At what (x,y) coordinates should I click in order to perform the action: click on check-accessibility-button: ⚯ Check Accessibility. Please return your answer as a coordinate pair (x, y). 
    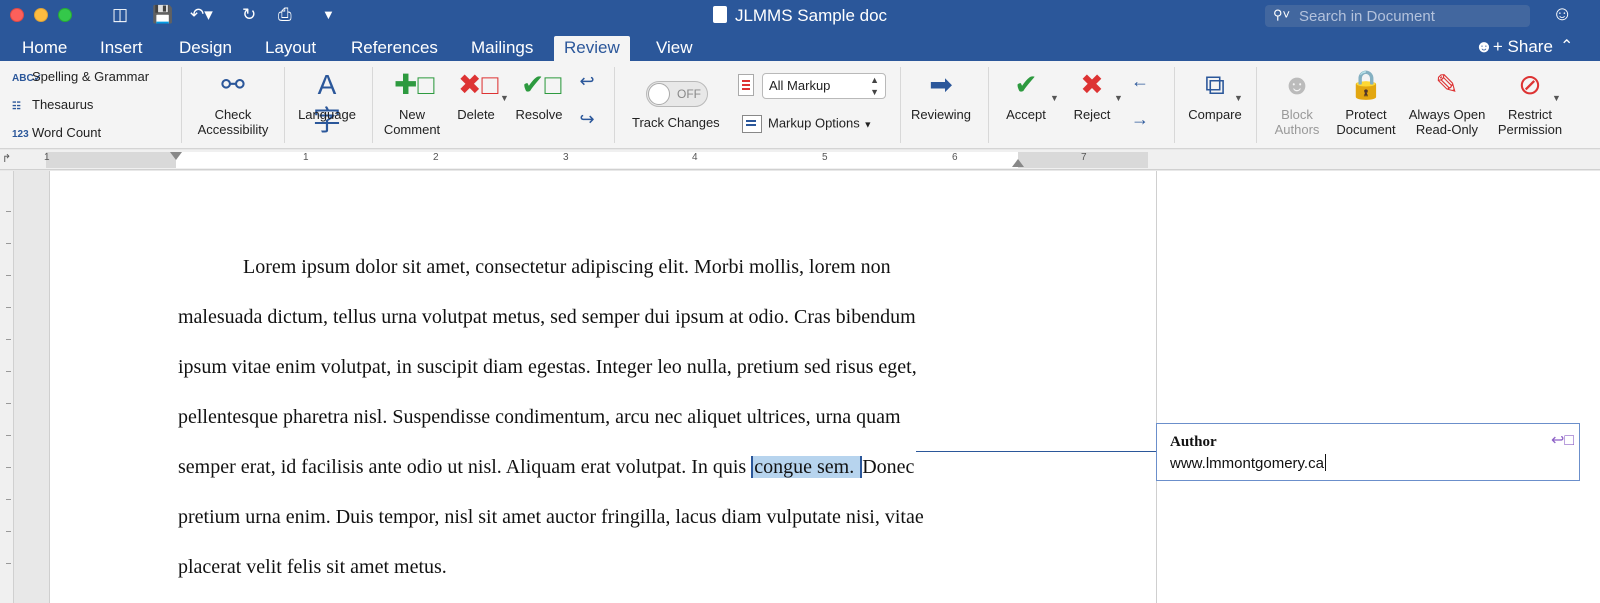
    Looking at the image, I should click on (233, 102).